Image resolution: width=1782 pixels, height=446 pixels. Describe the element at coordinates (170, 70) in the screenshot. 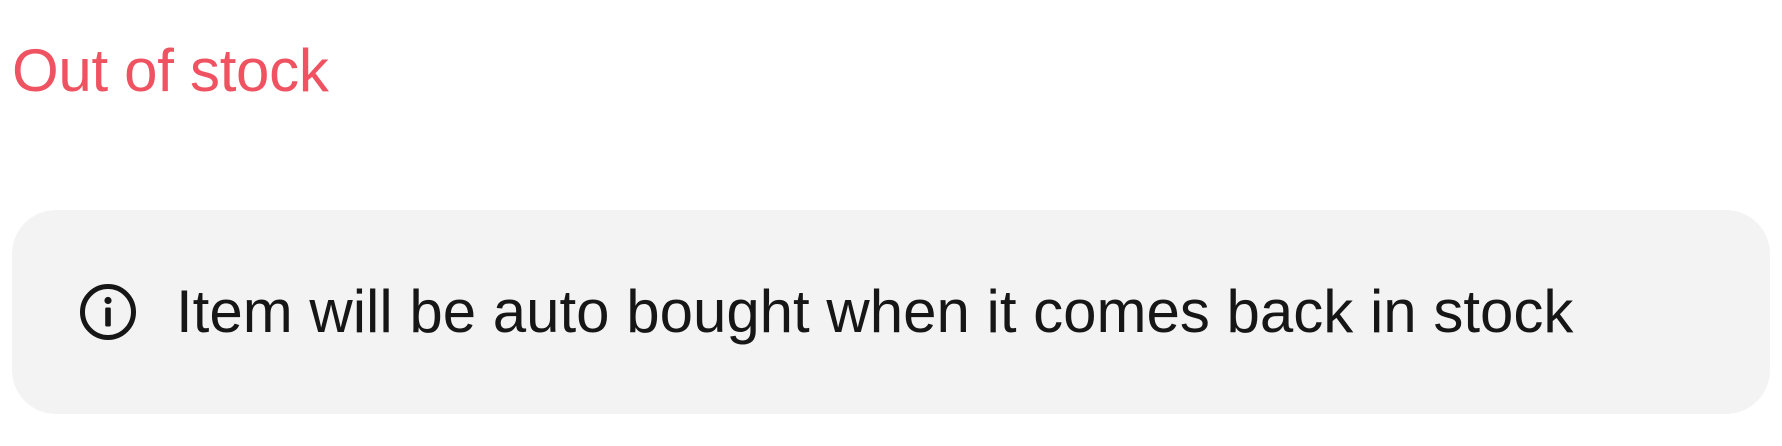

I see `out-of-stock-title: Out of stock` at that location.